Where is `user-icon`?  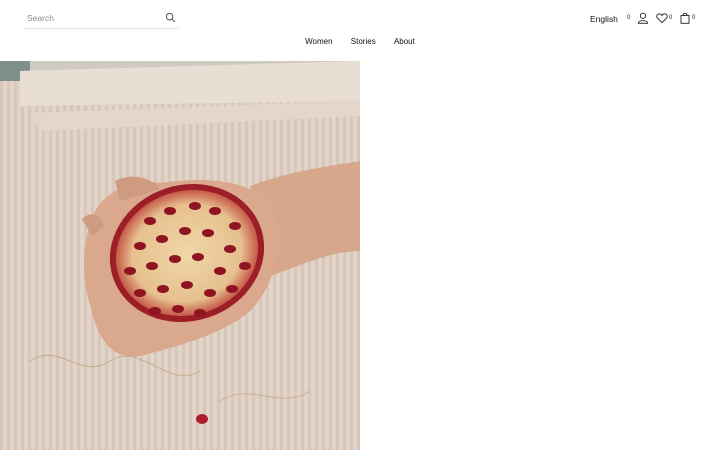
user-icon is located at coordinates (643, 18).